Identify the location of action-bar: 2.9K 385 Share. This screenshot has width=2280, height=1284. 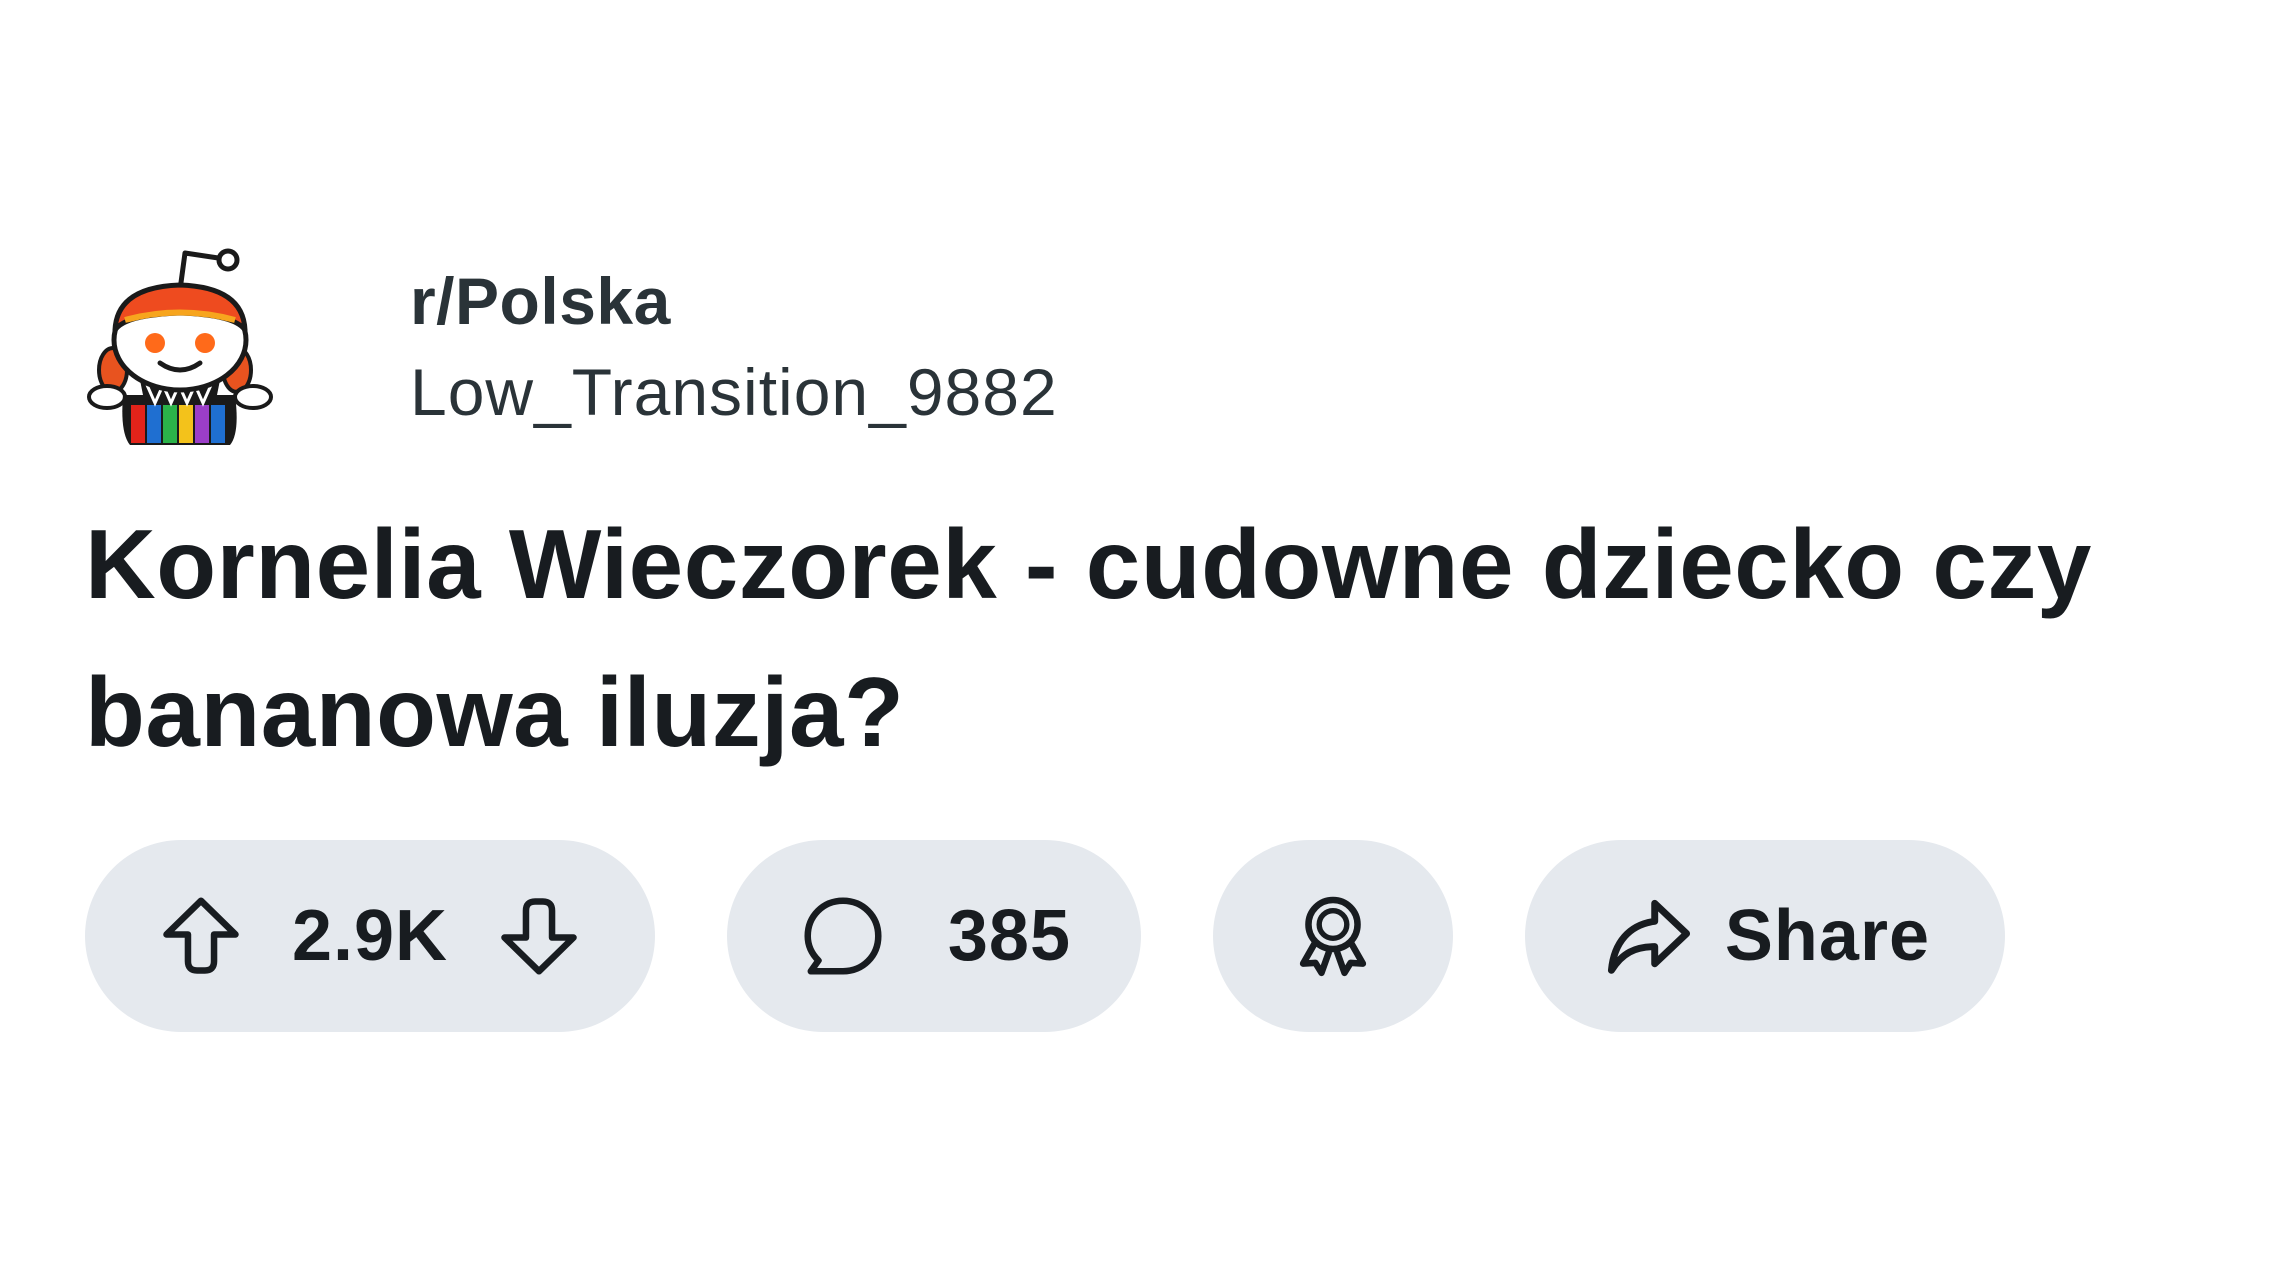
(1045, 936).